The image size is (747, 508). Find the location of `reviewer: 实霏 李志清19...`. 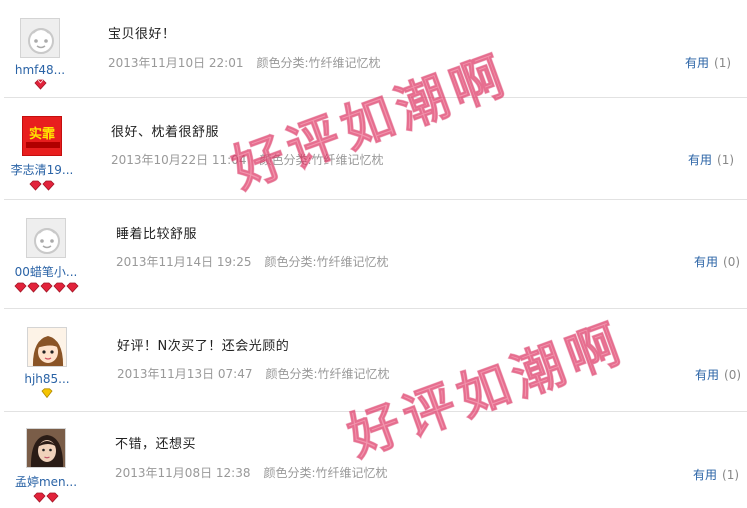

reviewer: 实霏 李志清19... is located at coordinates (42, 153).